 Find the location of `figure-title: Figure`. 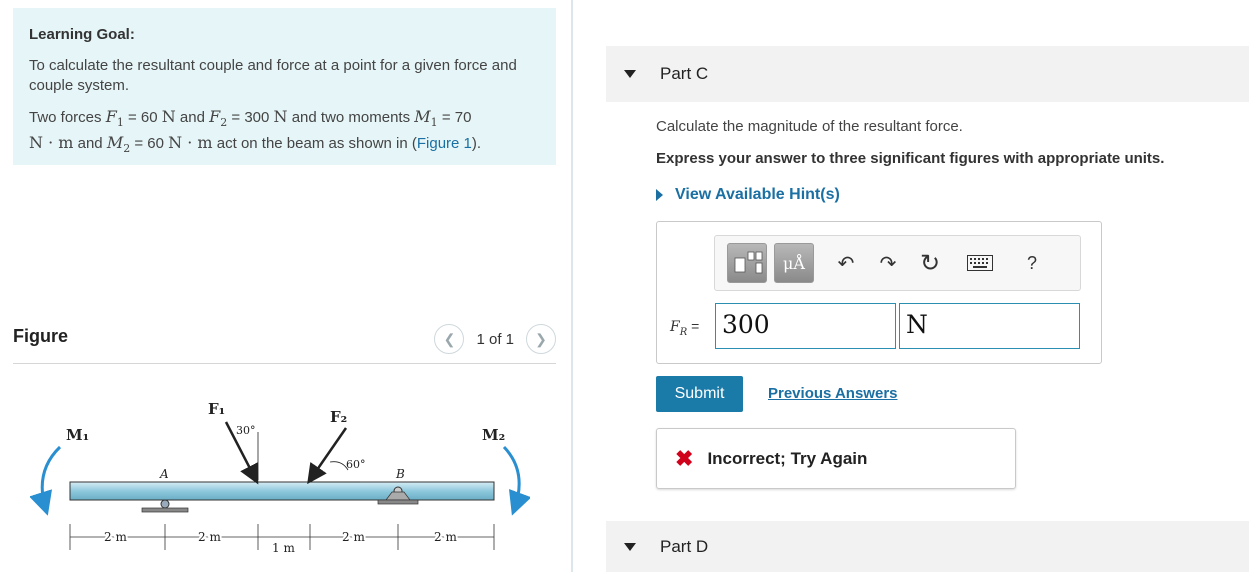

figure-title: Figure is located at coordinates (41, 336).